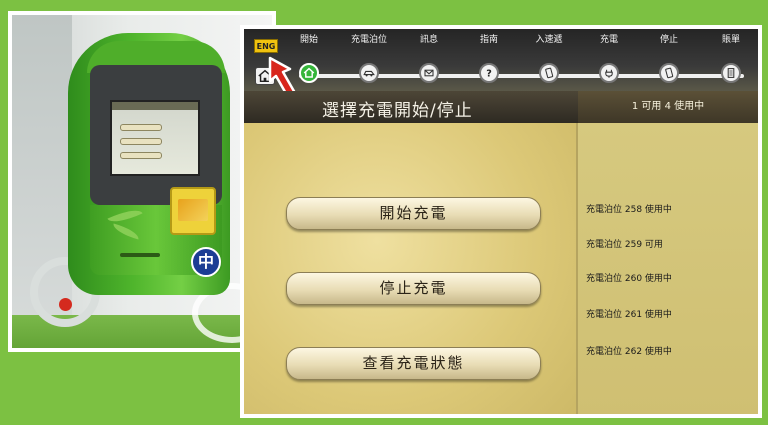  I want to click on usage-summary: 1 可用 4 使用中, so click(668, 107).